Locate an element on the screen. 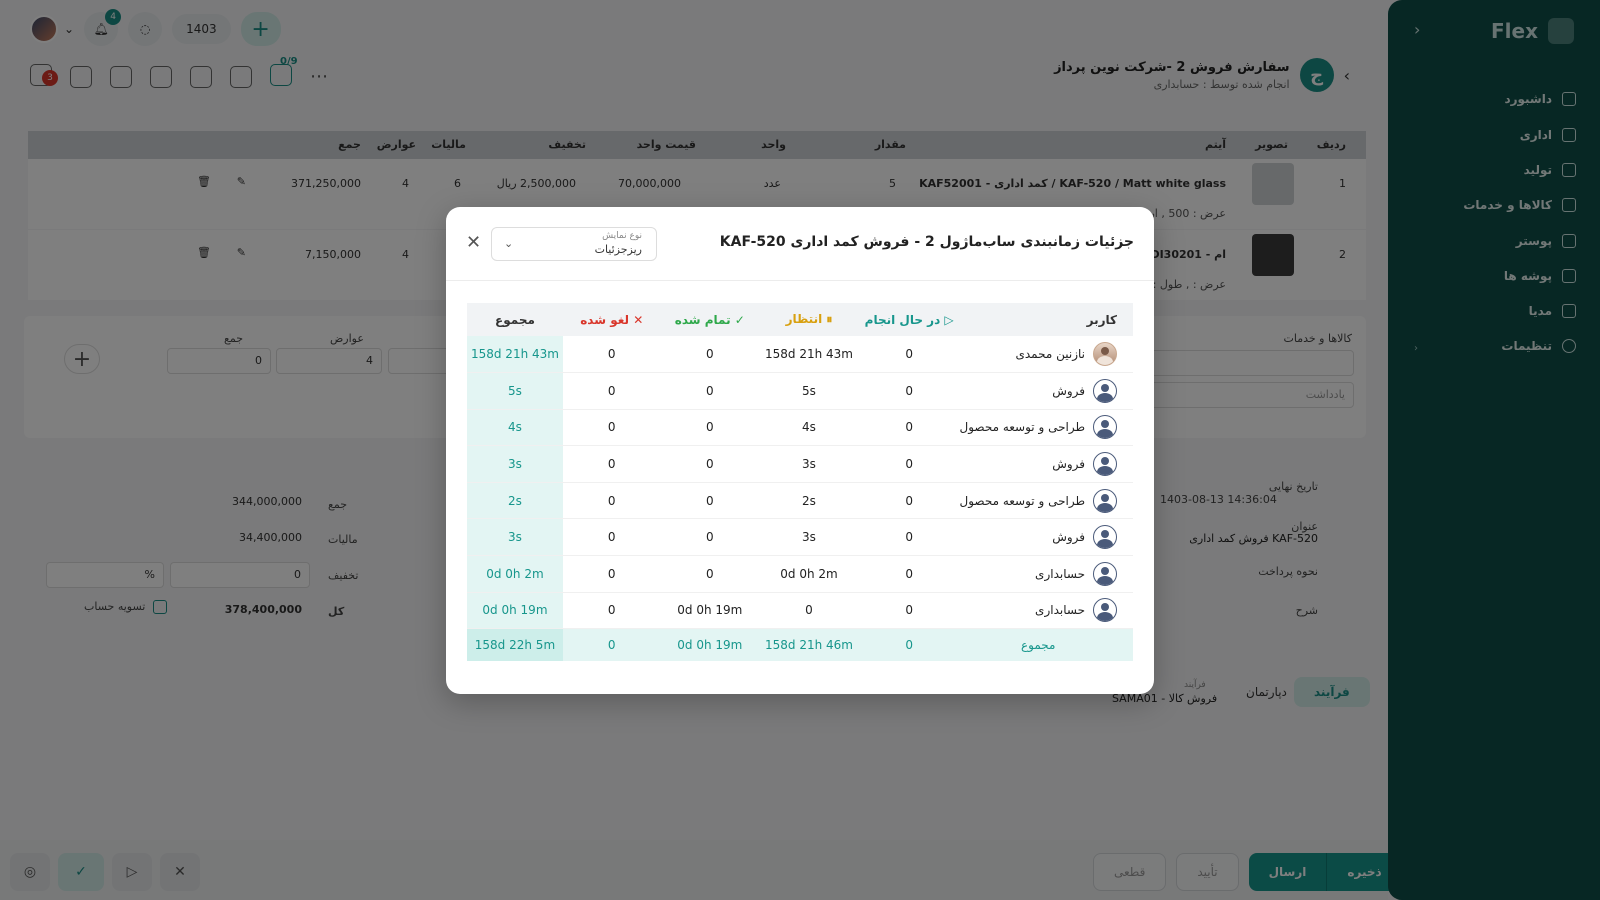 Image resolution: width=1600 pixels, height=900 pixels. waiting-cell: 158d 21h 43m is located at coordinates (809, 355).